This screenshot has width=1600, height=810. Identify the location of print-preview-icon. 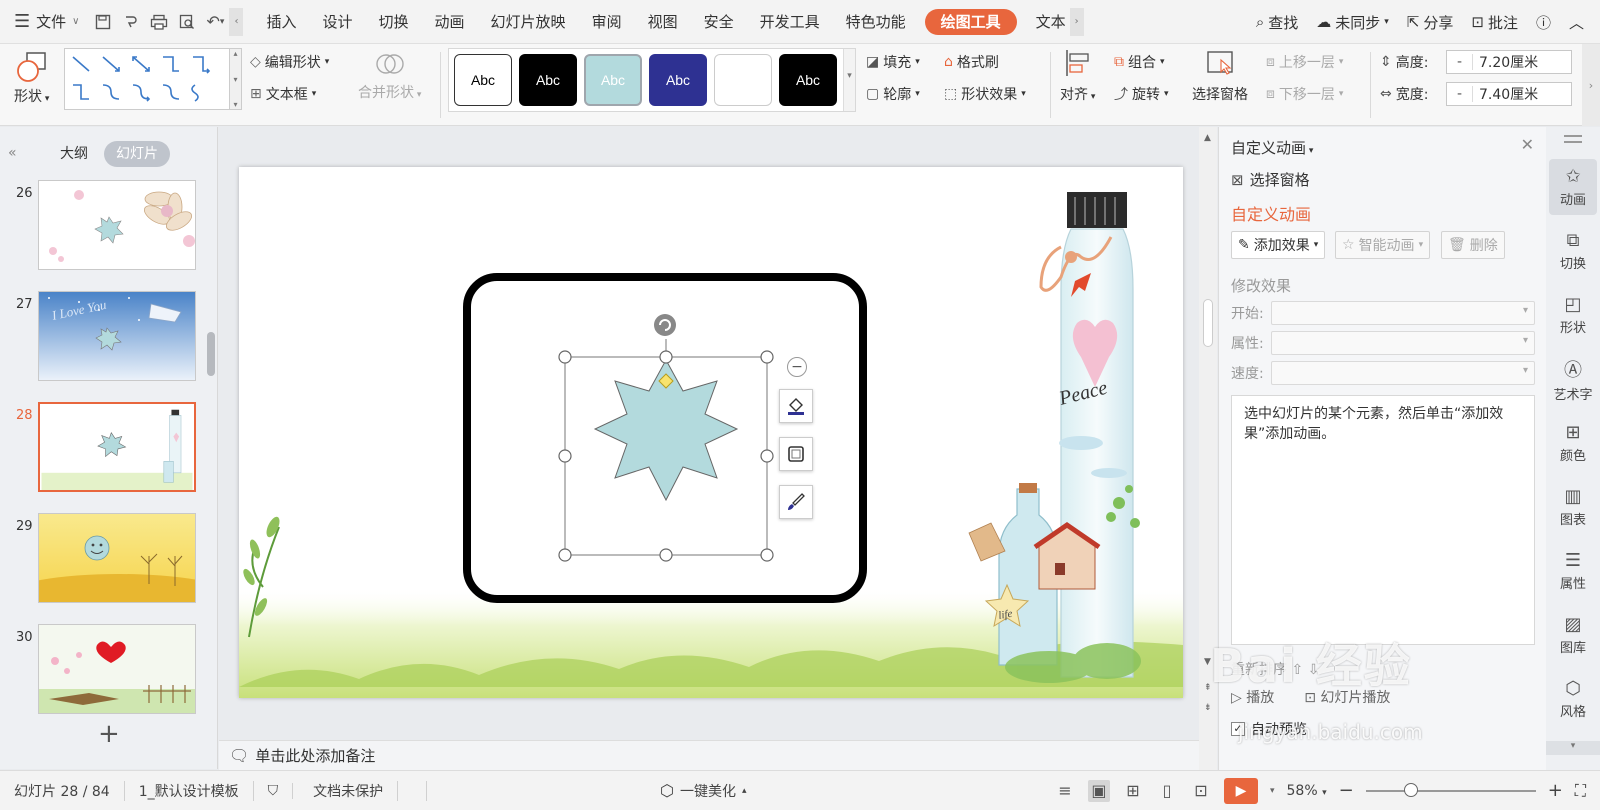
(187, 22).